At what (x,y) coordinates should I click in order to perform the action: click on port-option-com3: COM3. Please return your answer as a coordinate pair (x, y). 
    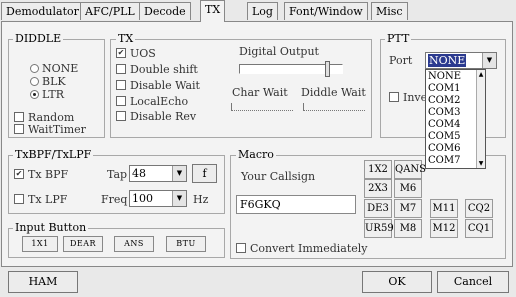
    Looking at the image, I should click on (451, 113).